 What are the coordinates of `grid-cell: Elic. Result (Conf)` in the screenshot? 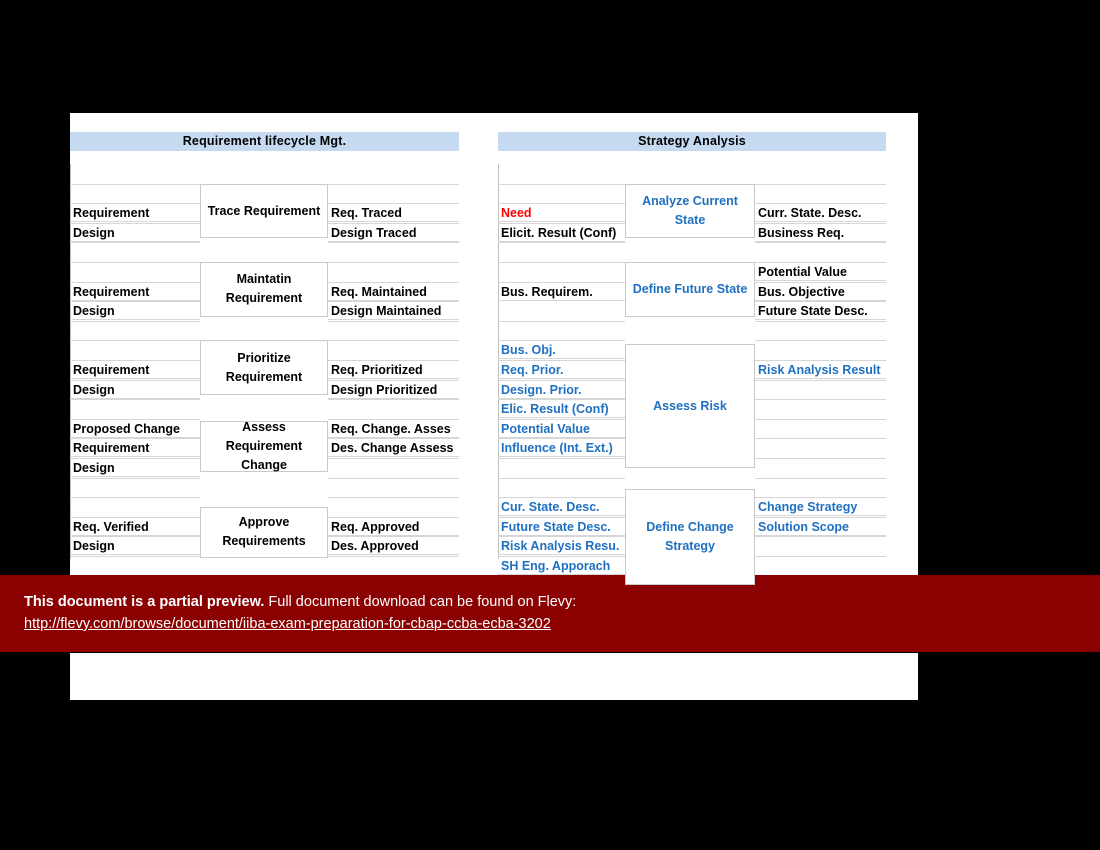 It's located at (561, 409).